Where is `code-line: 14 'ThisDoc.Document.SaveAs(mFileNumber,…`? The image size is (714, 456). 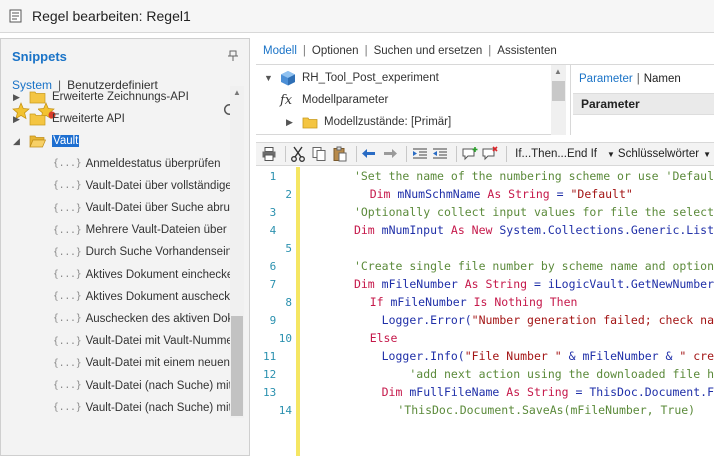 code-line: 14 'ThisDoc.Document.SaveAs(mFileNumber,… is located at coordinates (485, 410).